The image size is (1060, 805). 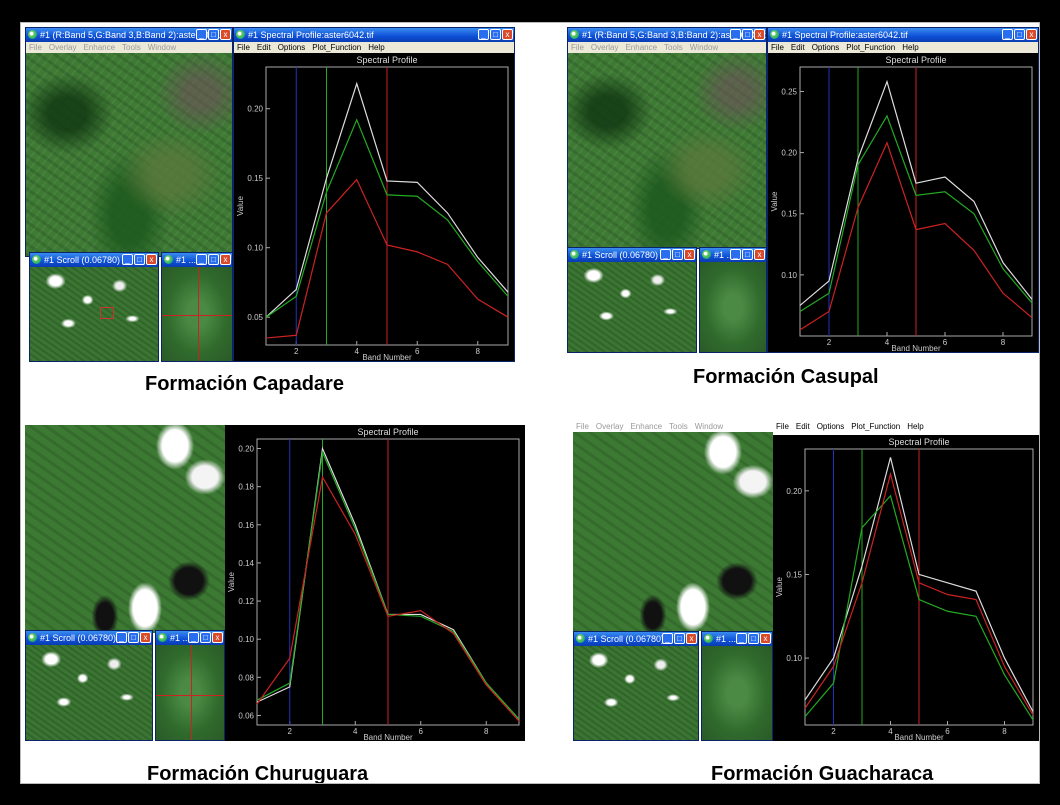 I want to click on scroll-window-title: #1 Scroll (0.06780), so click(x=82, y=260).